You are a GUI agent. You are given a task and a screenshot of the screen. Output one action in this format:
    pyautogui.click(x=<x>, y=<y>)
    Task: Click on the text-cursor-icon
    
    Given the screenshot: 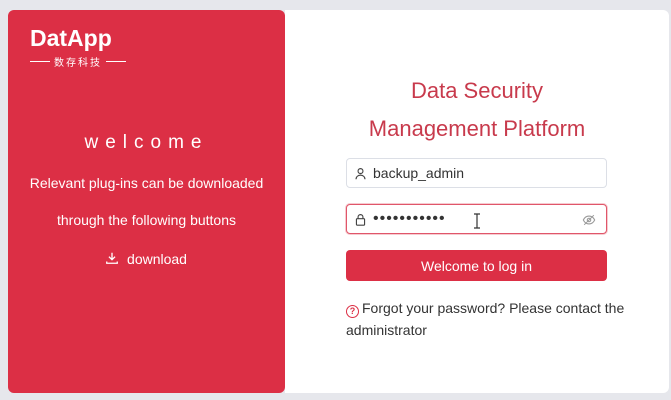 What is the action you would take?
    pyautogui.click(x=477, y=221)
    